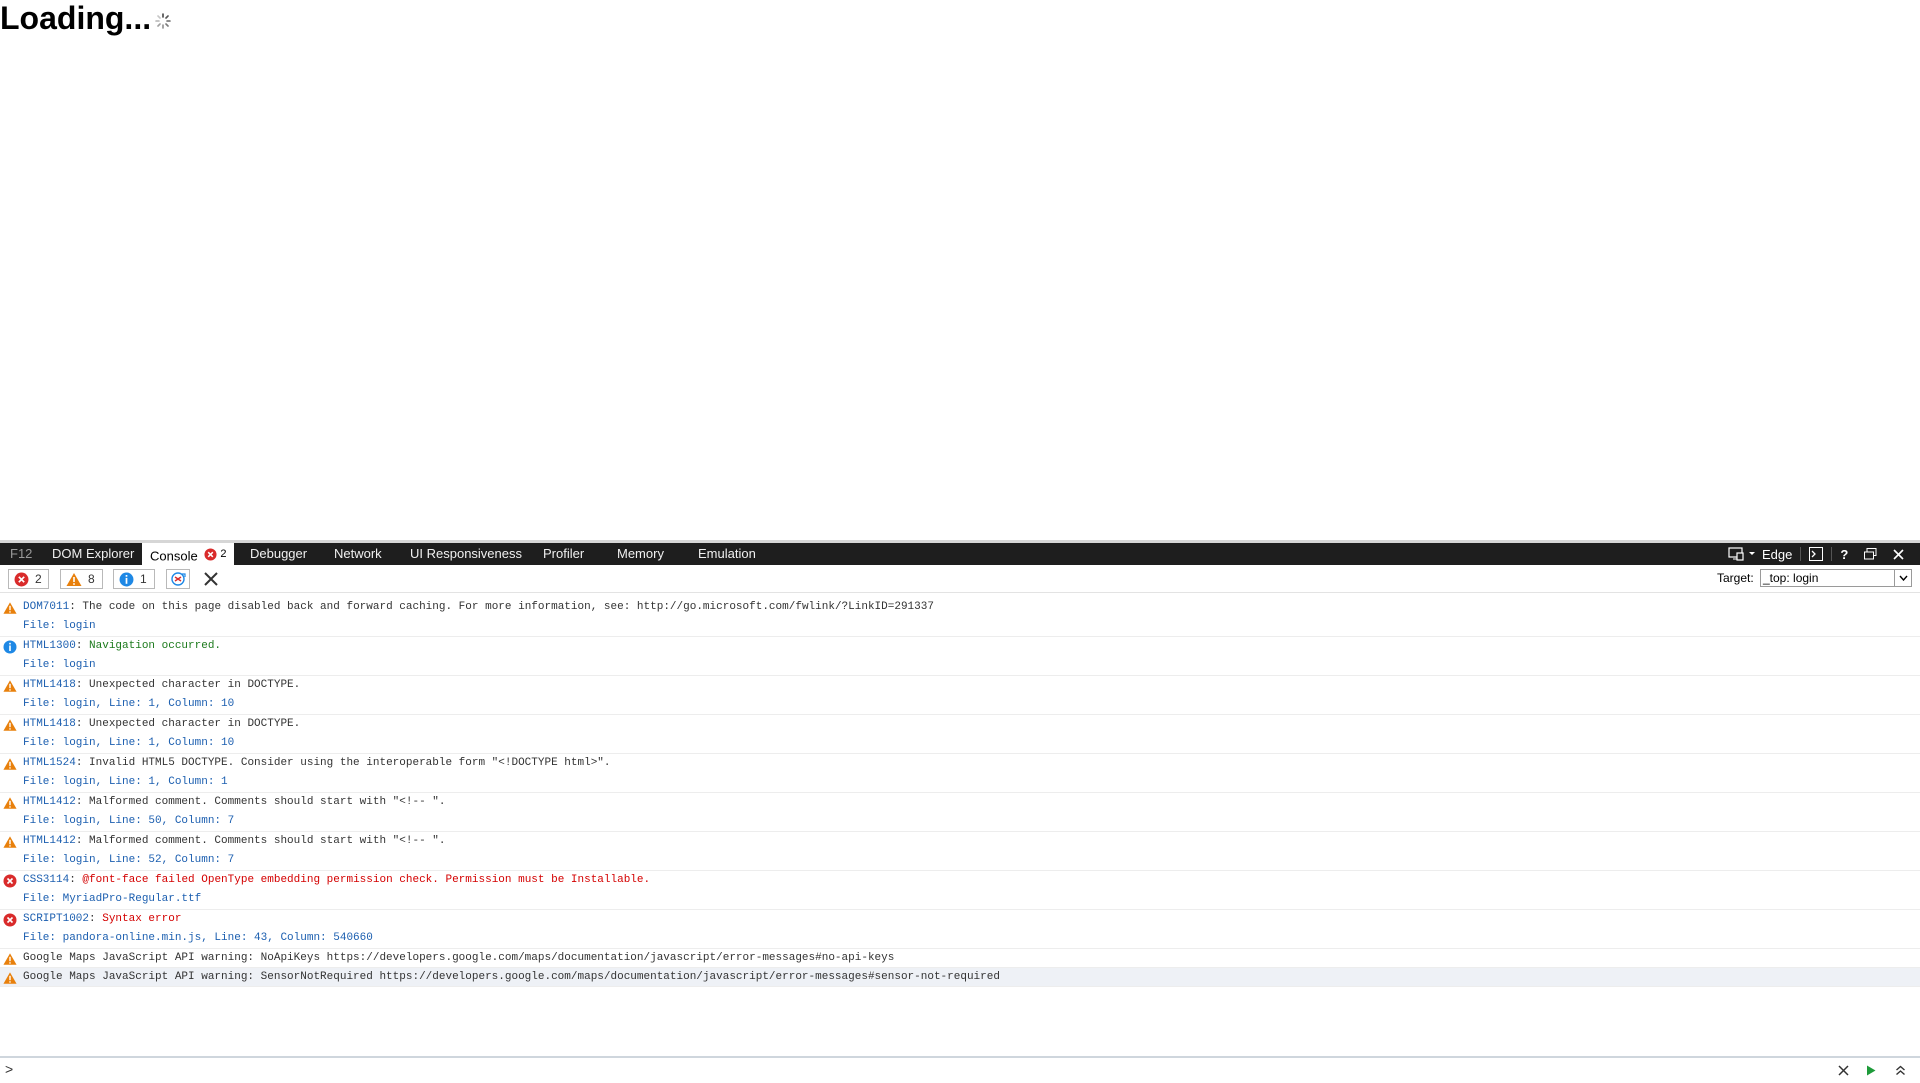 The width and height of the screenshot is (1920, 1083). Describe the element at coordinates (1760, 554) in the screenshot. I see `document-mode-dropdown: Edge` at that location.